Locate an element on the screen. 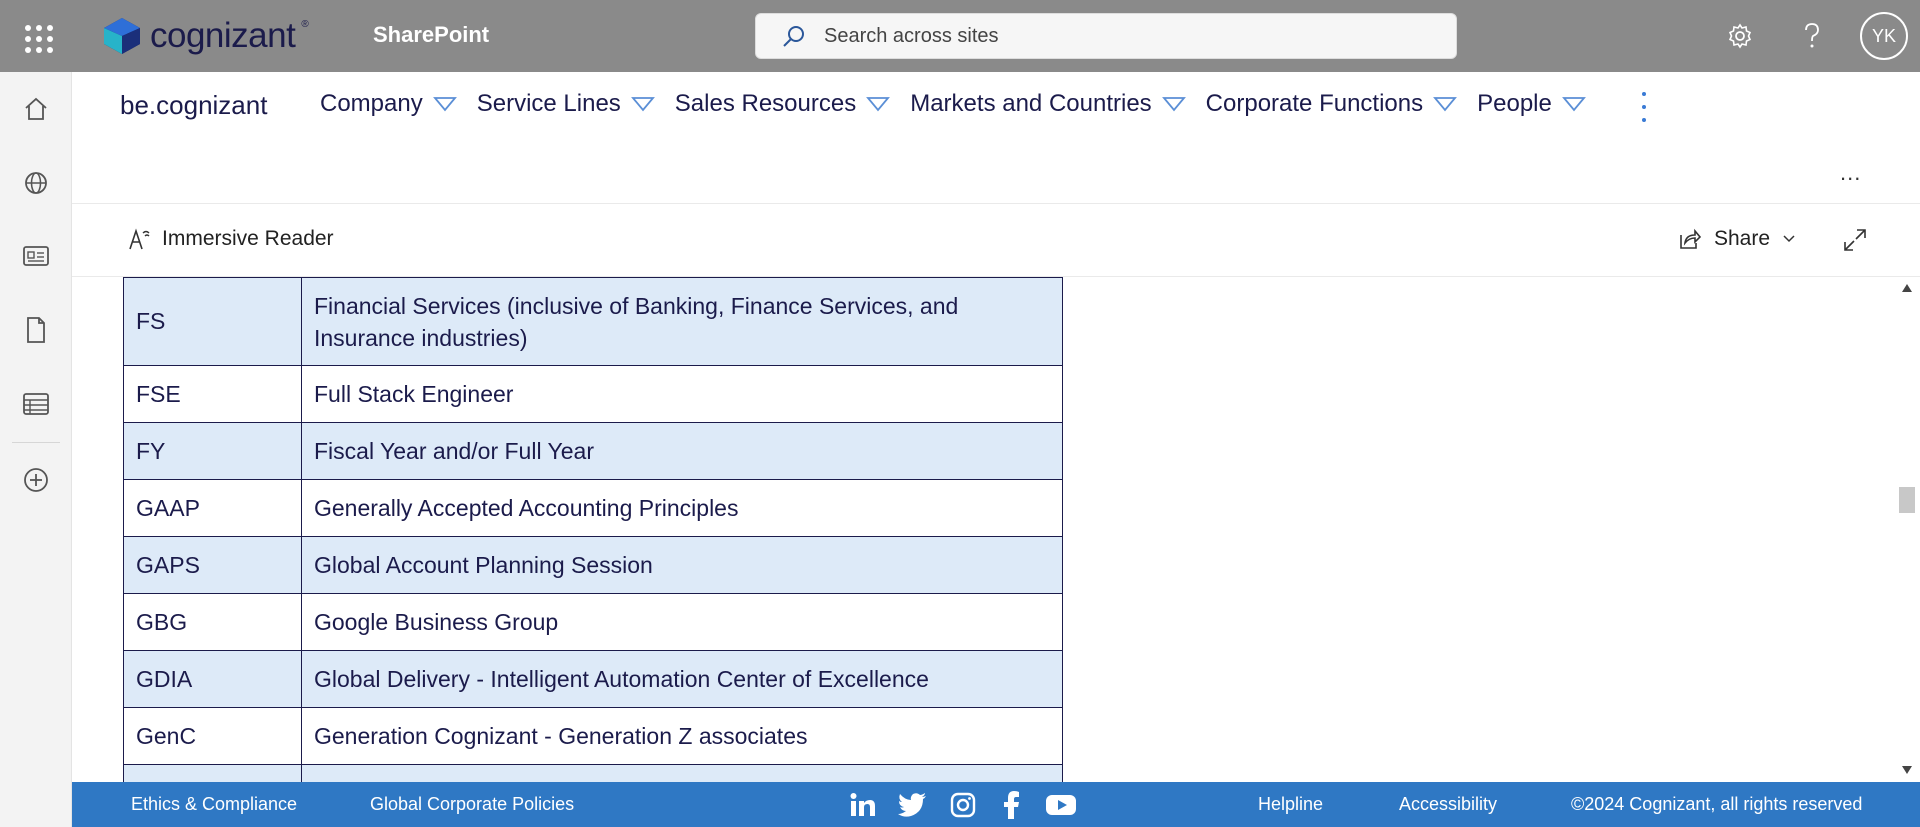 This screenshot has height=827, width=1920. share-icon is located at coordinates (1691, 238).